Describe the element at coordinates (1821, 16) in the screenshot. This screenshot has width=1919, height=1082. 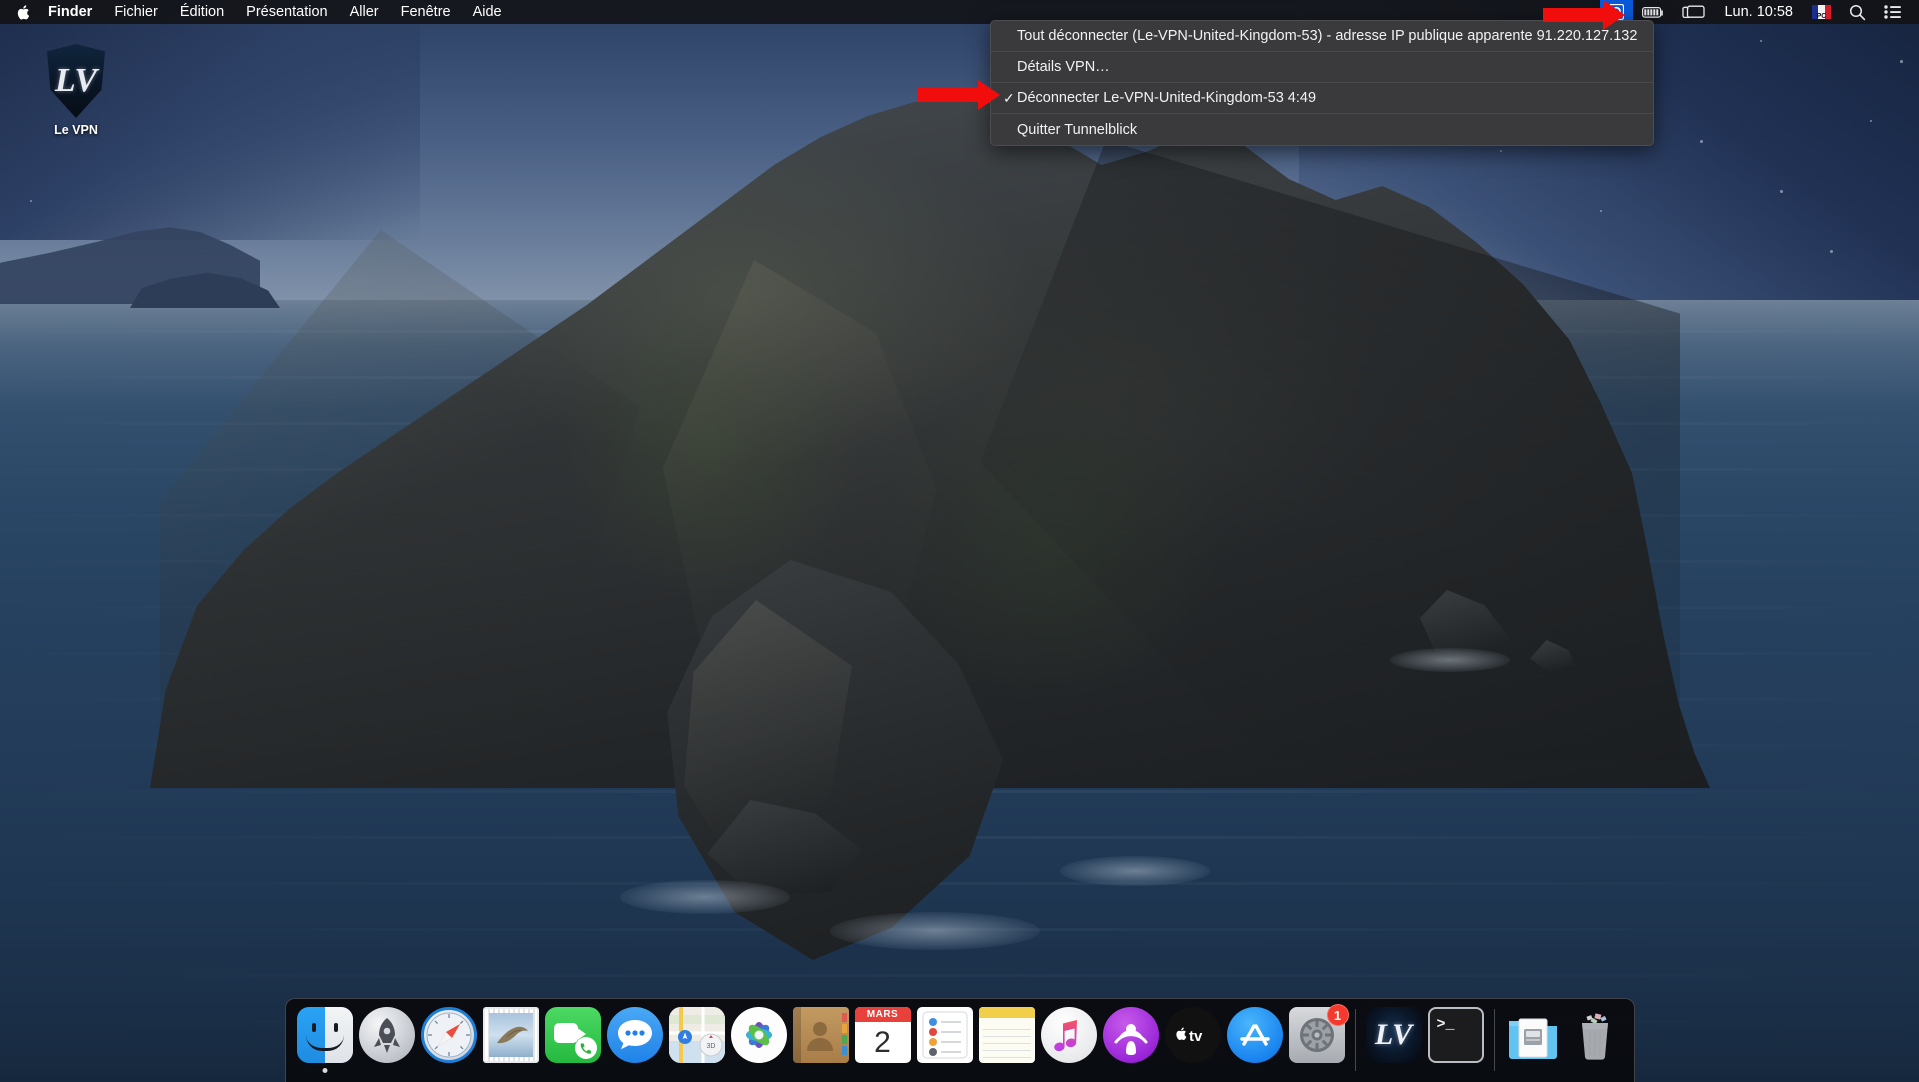
I see `input-source-label: PC` at that location.